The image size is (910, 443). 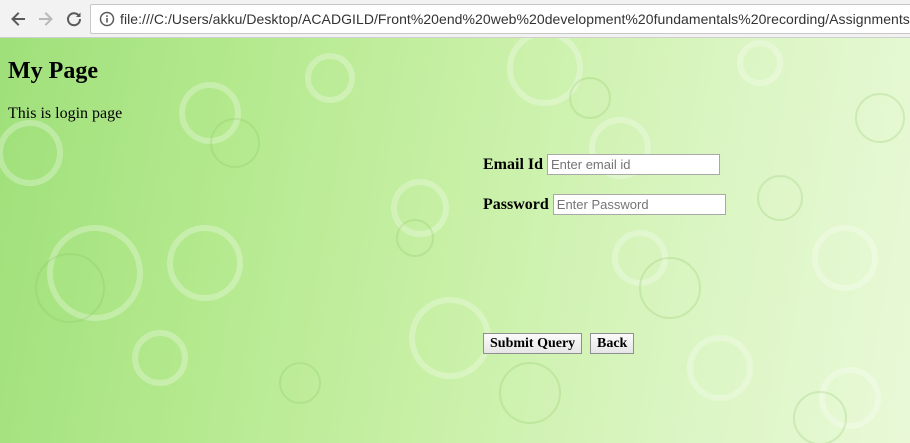 I want to click on reload-icon, so click(x=74, y=19).